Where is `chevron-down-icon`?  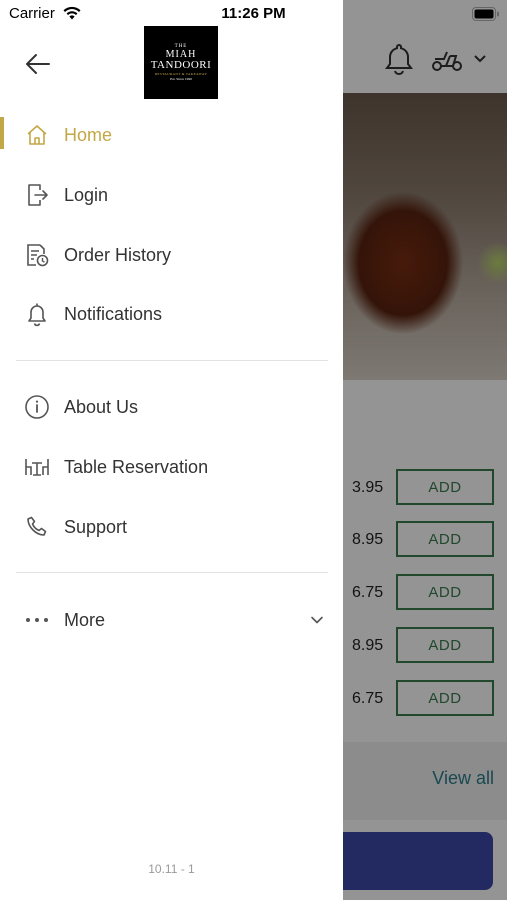 chevron-down-icon is located at coordinates (317, 620).